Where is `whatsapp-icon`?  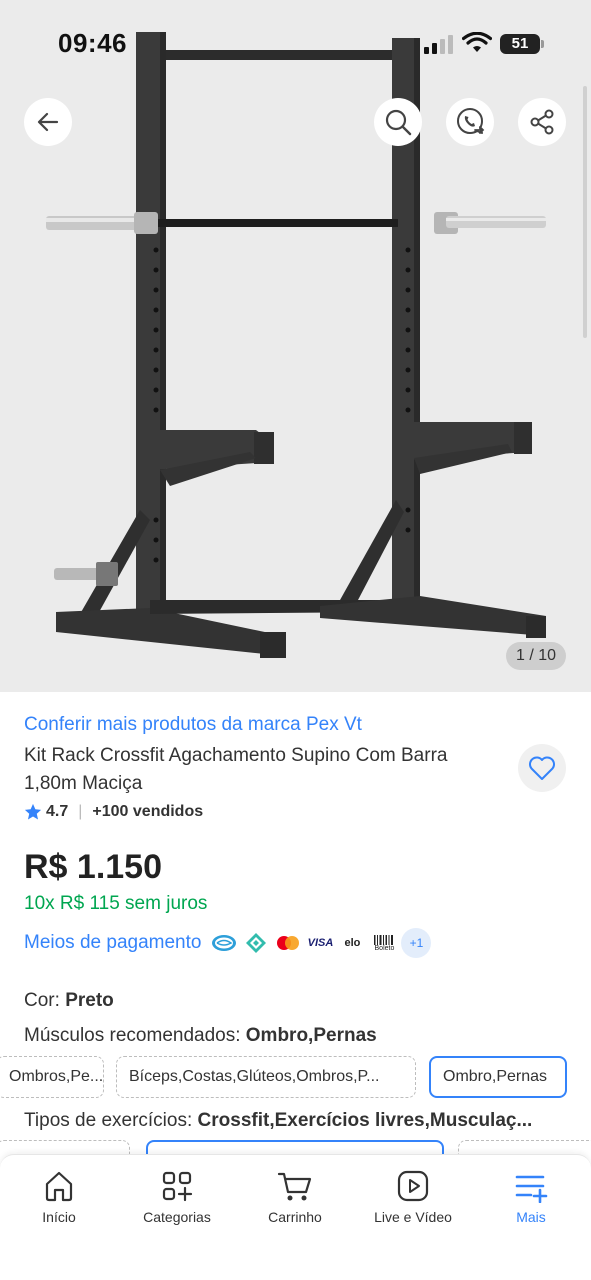 whatsapp-icon is located at coordinates (471, 121).